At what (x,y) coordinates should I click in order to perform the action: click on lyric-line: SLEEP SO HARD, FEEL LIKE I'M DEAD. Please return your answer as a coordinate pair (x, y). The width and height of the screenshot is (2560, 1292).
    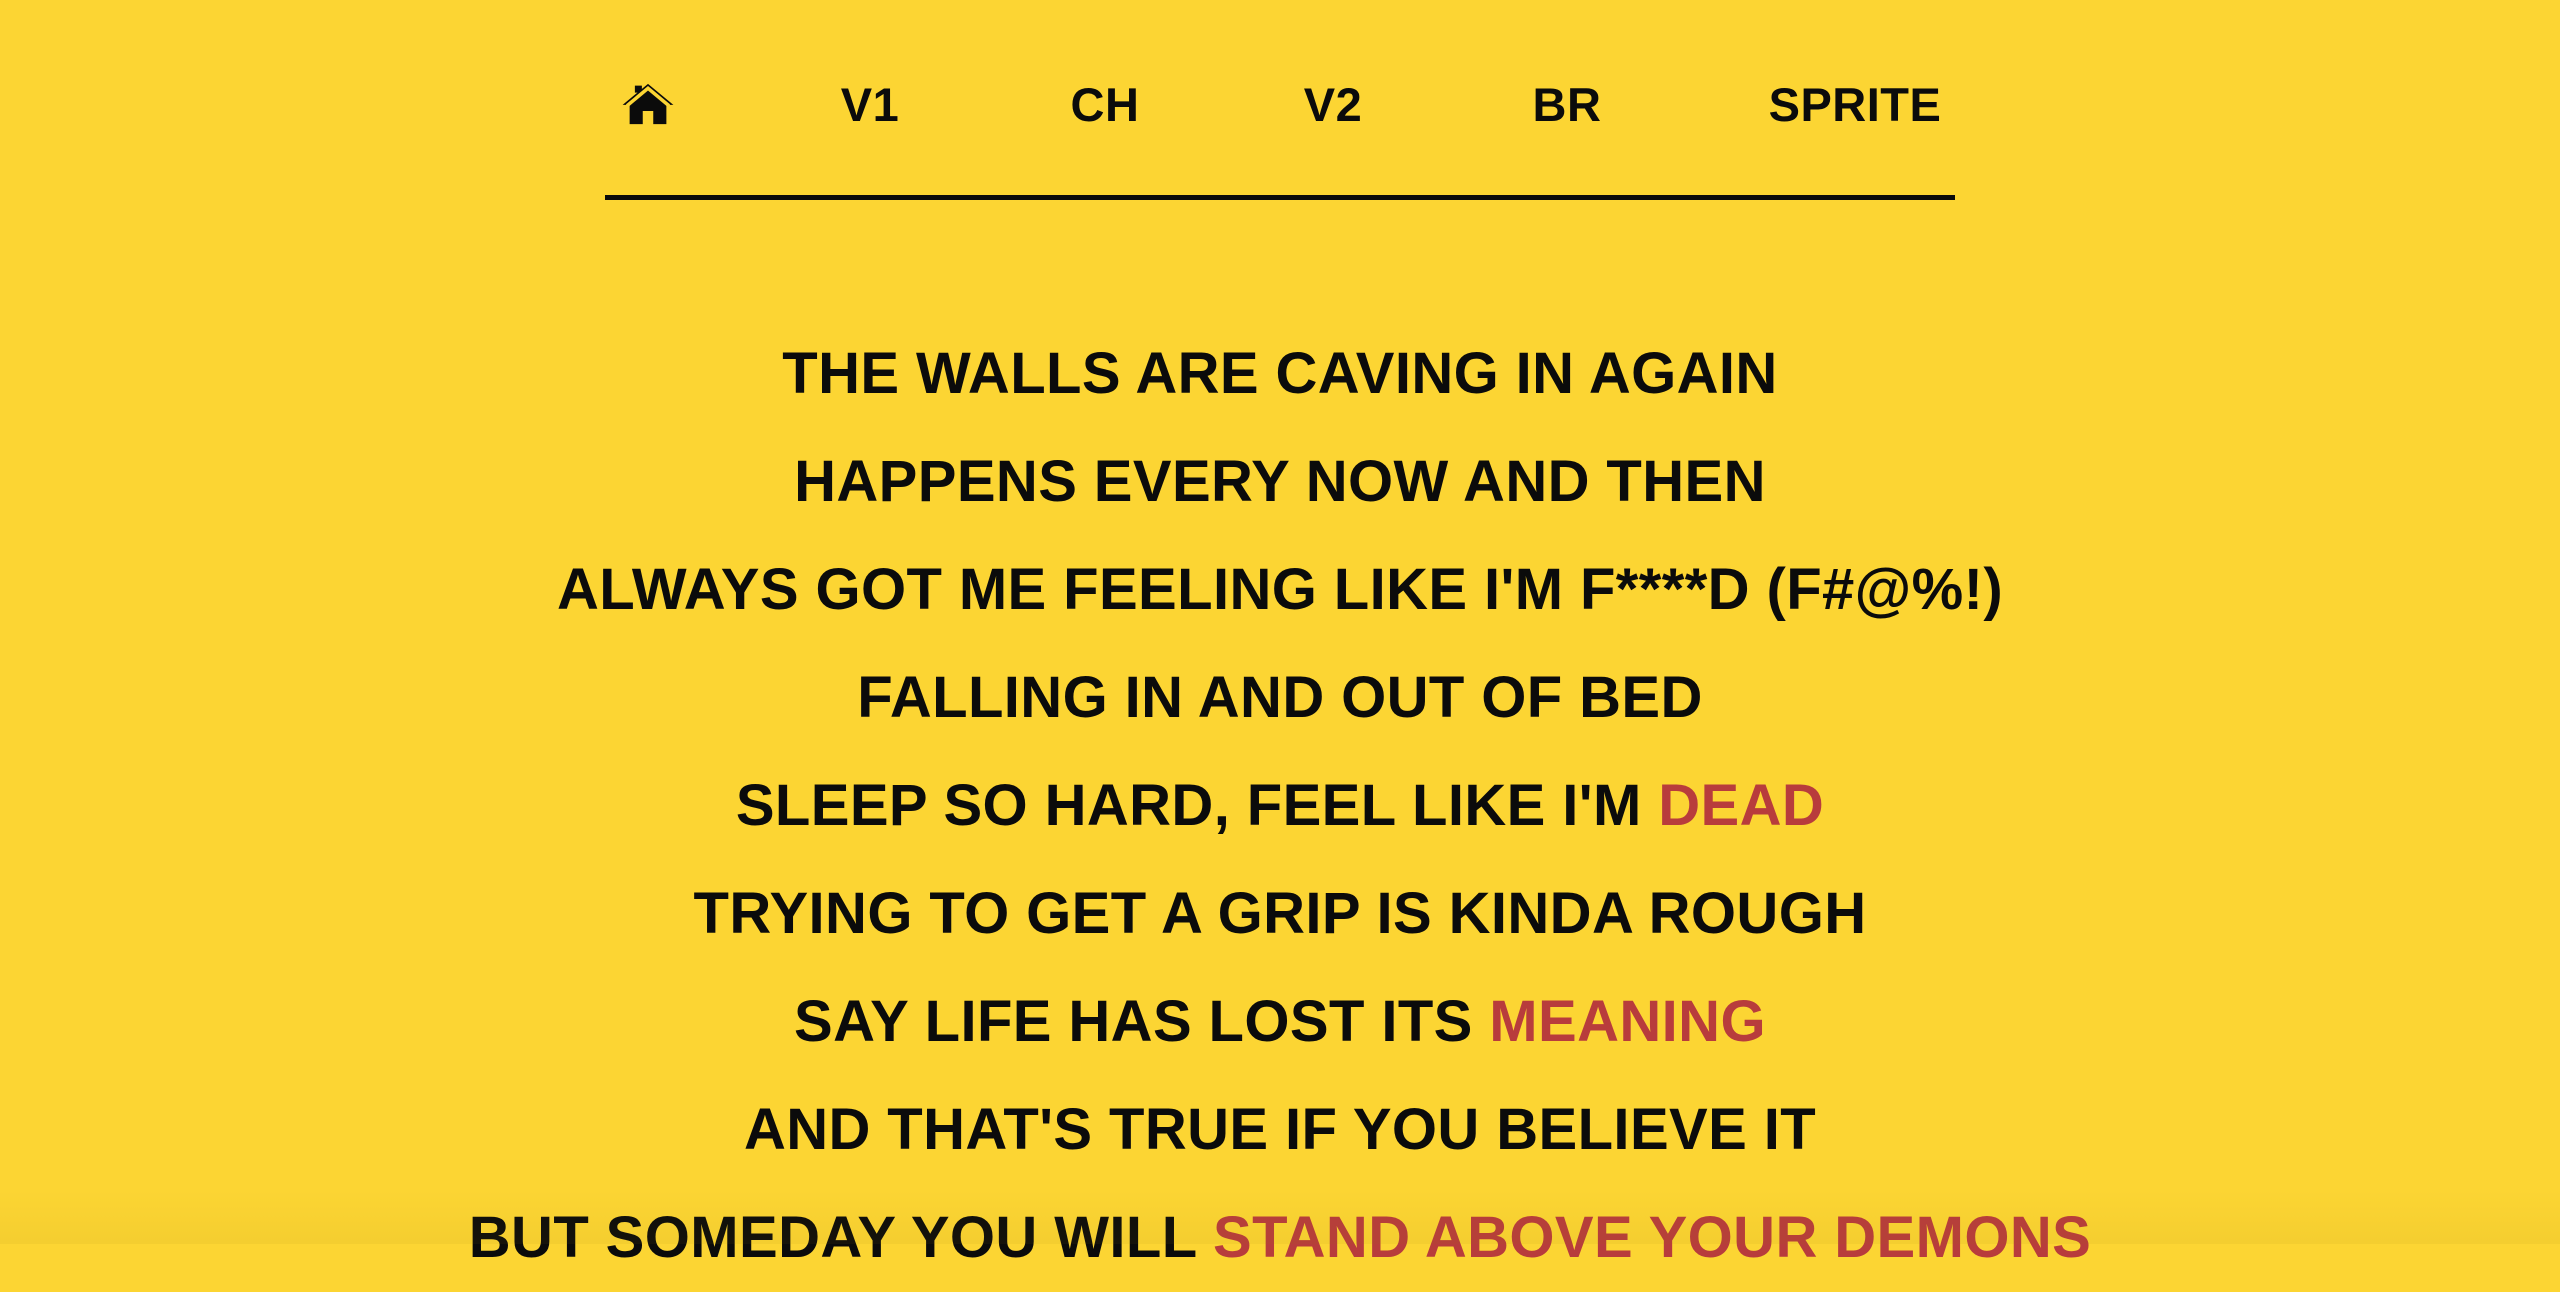
    Looking at the image, I should click on (1280, 806).